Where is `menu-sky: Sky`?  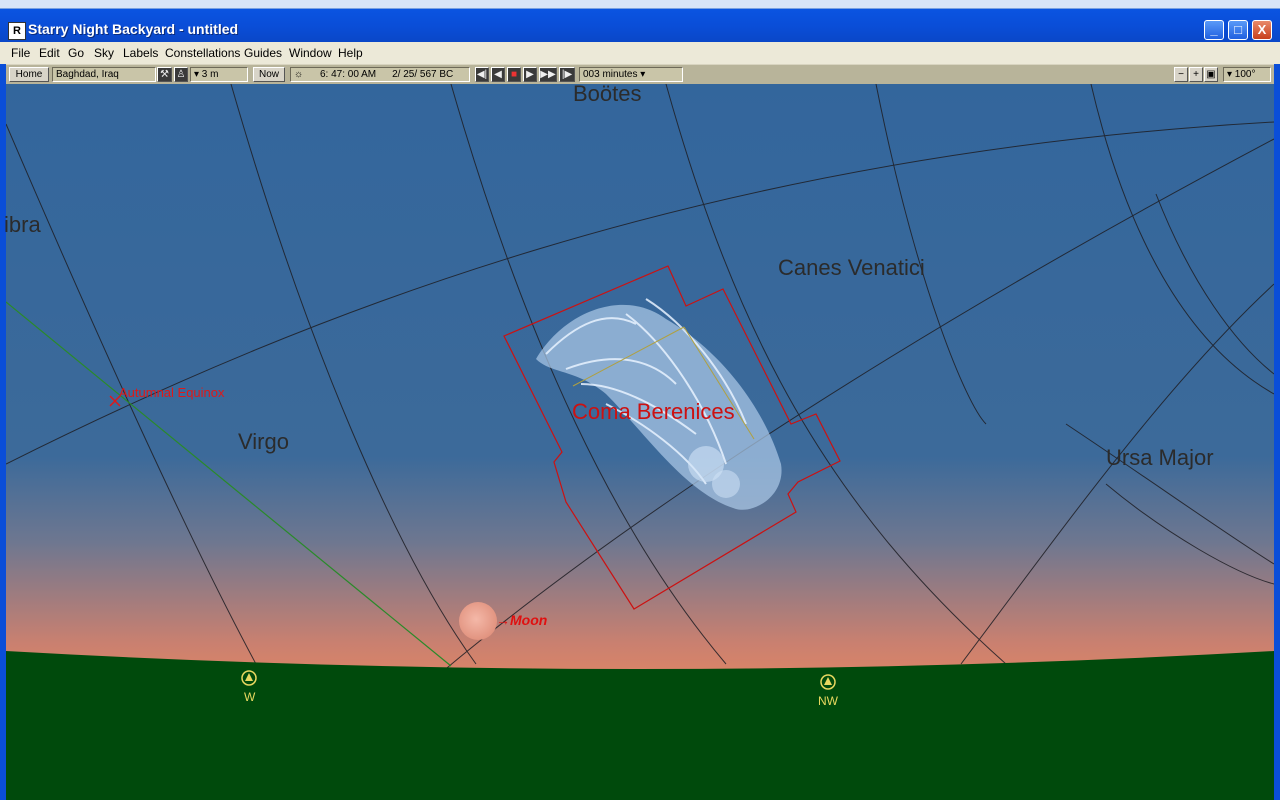
menu-sky: Sky is located at coordinates (104, 53).